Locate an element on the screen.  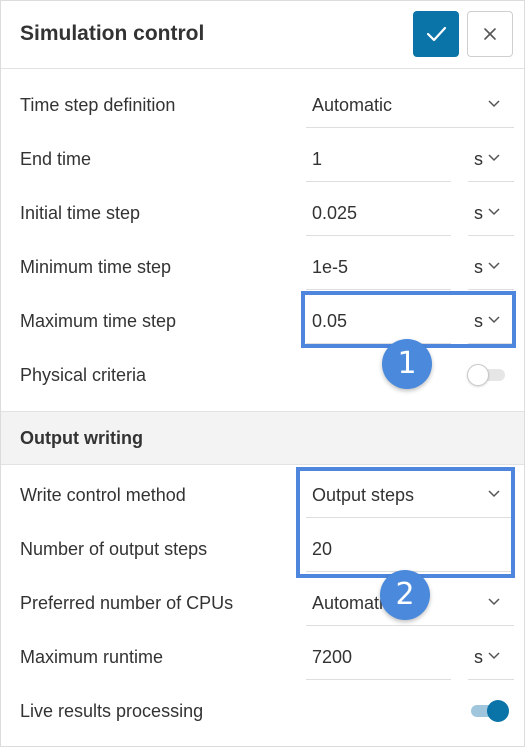
minimum-time-step-value: 1e-5 is located at coordinates (330, 267).